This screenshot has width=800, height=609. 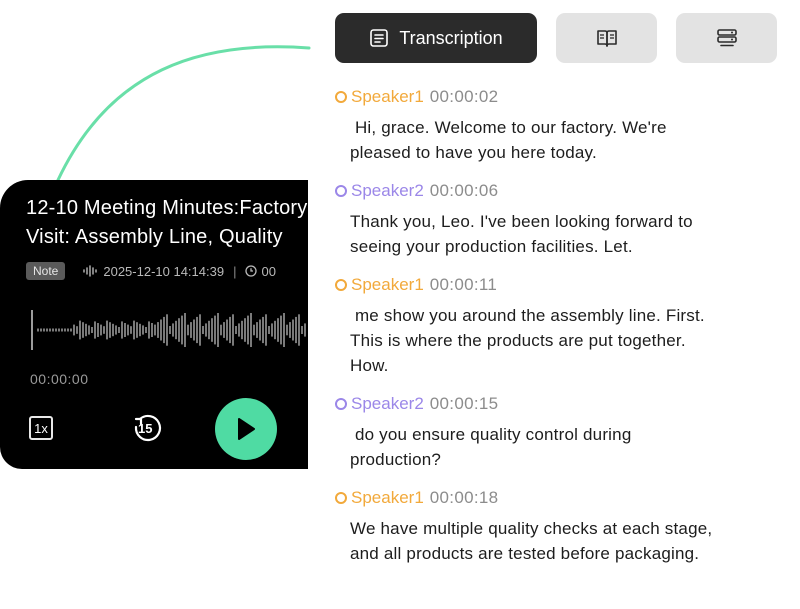 What do you see at coordinates (464, 96) in the screenshot?
I see `entry-timestamp: 00:00:02` at bounding box center [464, 96].